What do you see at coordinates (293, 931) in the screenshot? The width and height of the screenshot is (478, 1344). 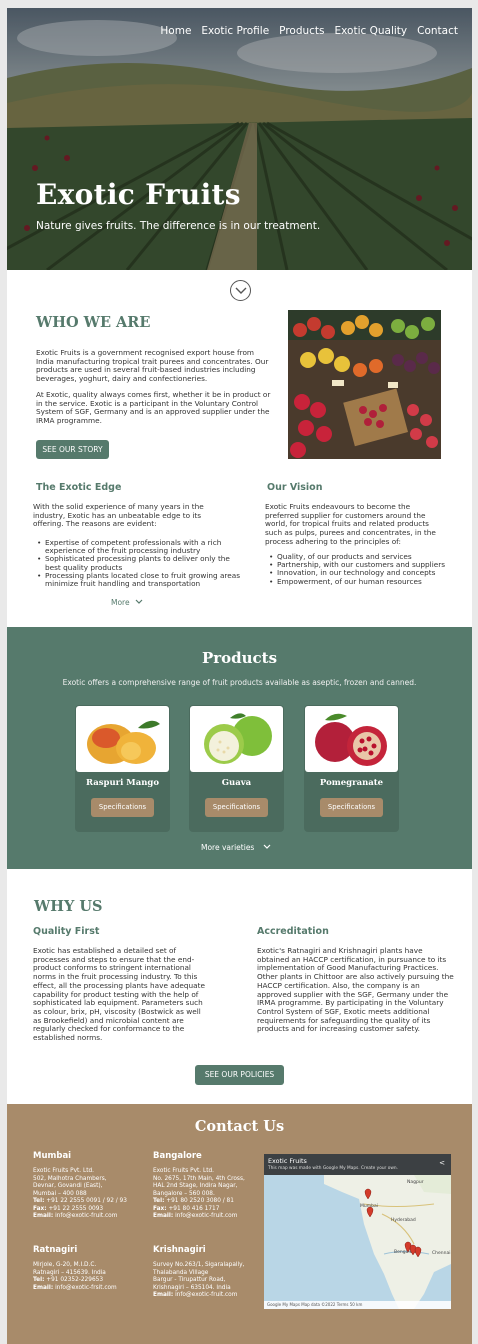 I see `accreditation-heading: Accreditation` at bounding box center [293, 931].